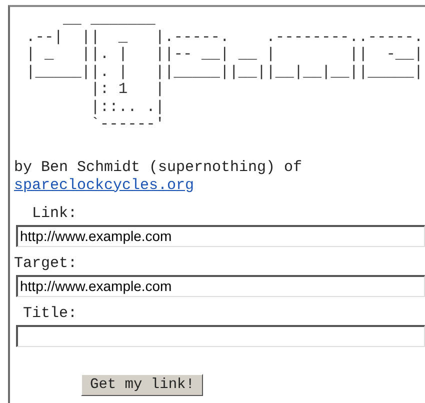  What do you see at coordinates (220, 335) in the screenshot?
I see `input-field` at bounding box center [220, 335].